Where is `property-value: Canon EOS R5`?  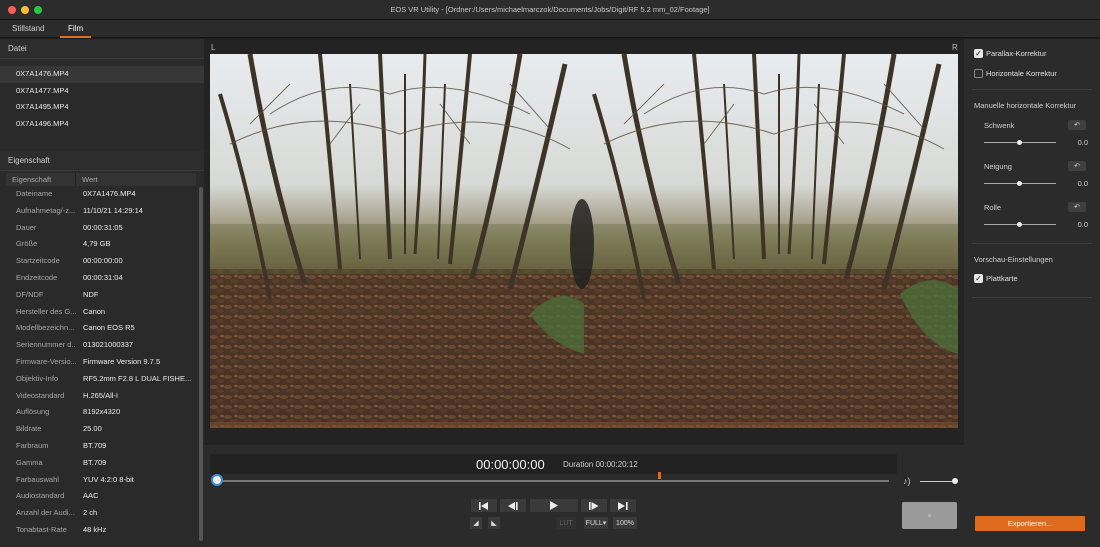 property-value: Canon EOS R5 is located at coordinates (109, 328).